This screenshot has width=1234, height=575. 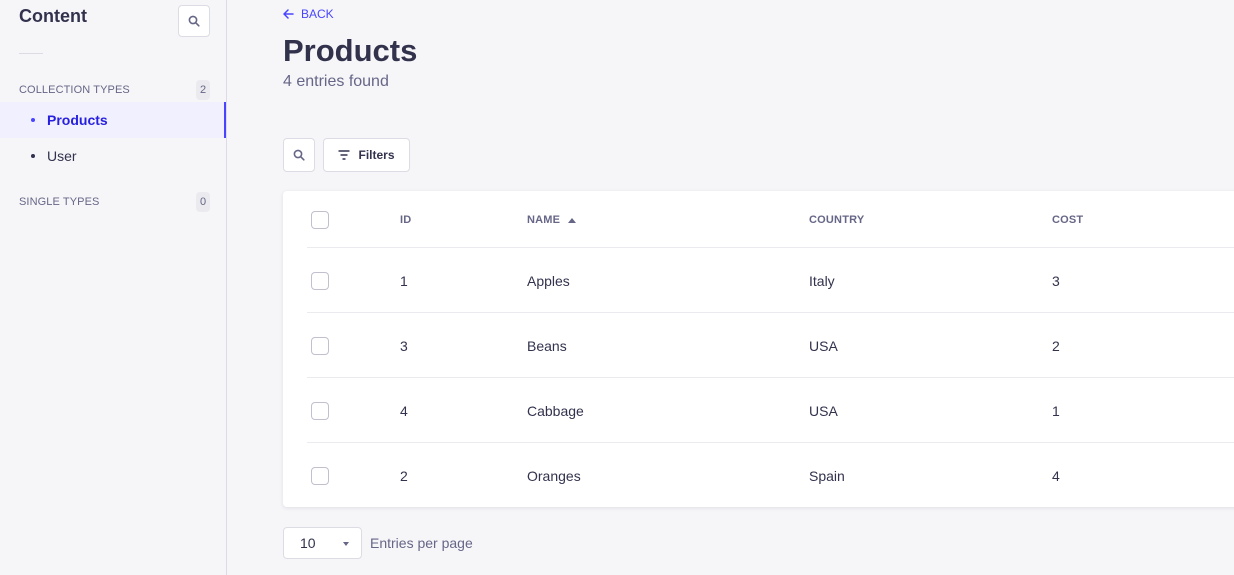 I want to click on single-types-heading: SINGLE TYPES, so click(x=59, y=202).